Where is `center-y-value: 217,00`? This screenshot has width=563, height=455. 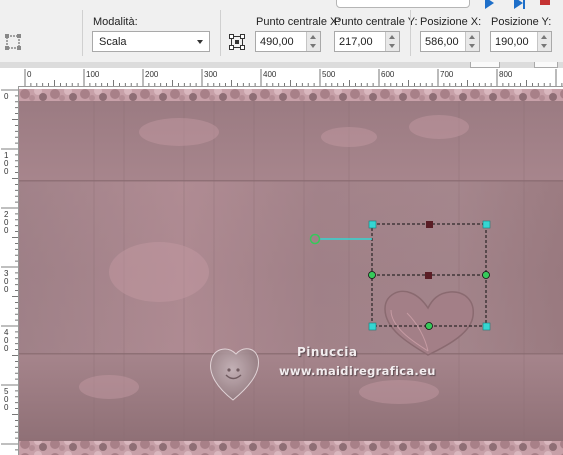
center-y-value: 217,00 is located at coordinates (356, 42).